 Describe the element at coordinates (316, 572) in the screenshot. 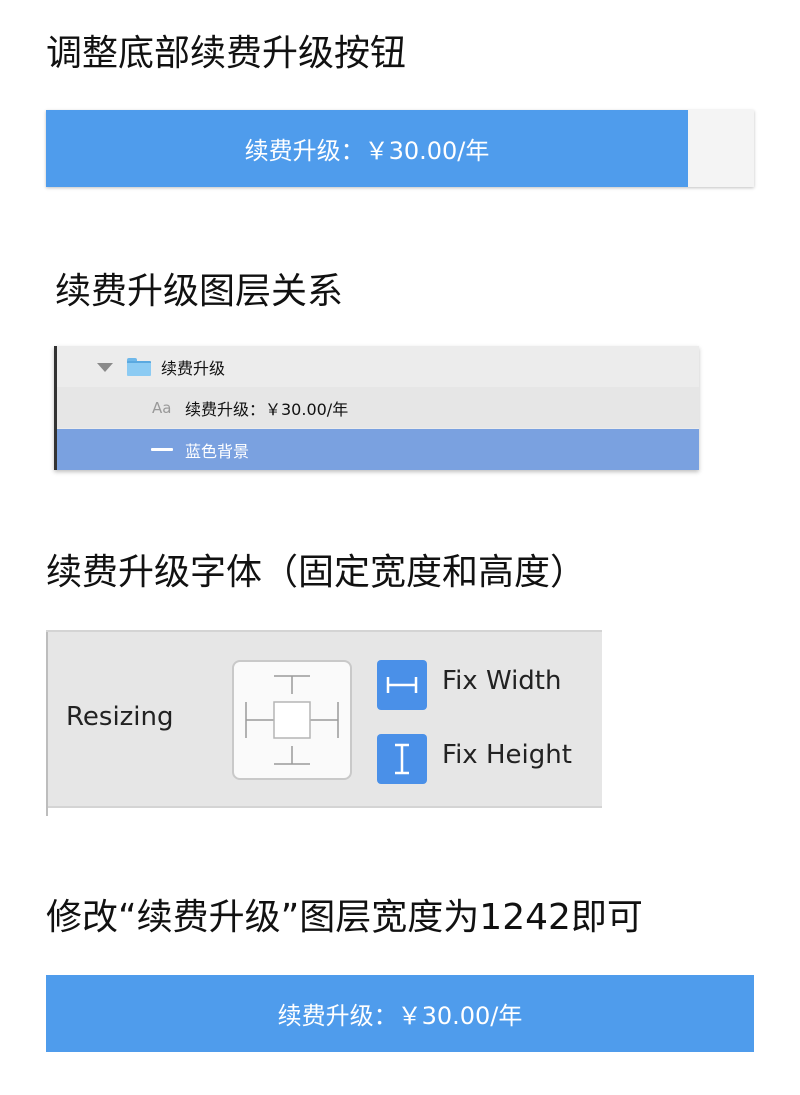

I see `section3-title: 续费升级字体（固定宽度和高度）` at that location.